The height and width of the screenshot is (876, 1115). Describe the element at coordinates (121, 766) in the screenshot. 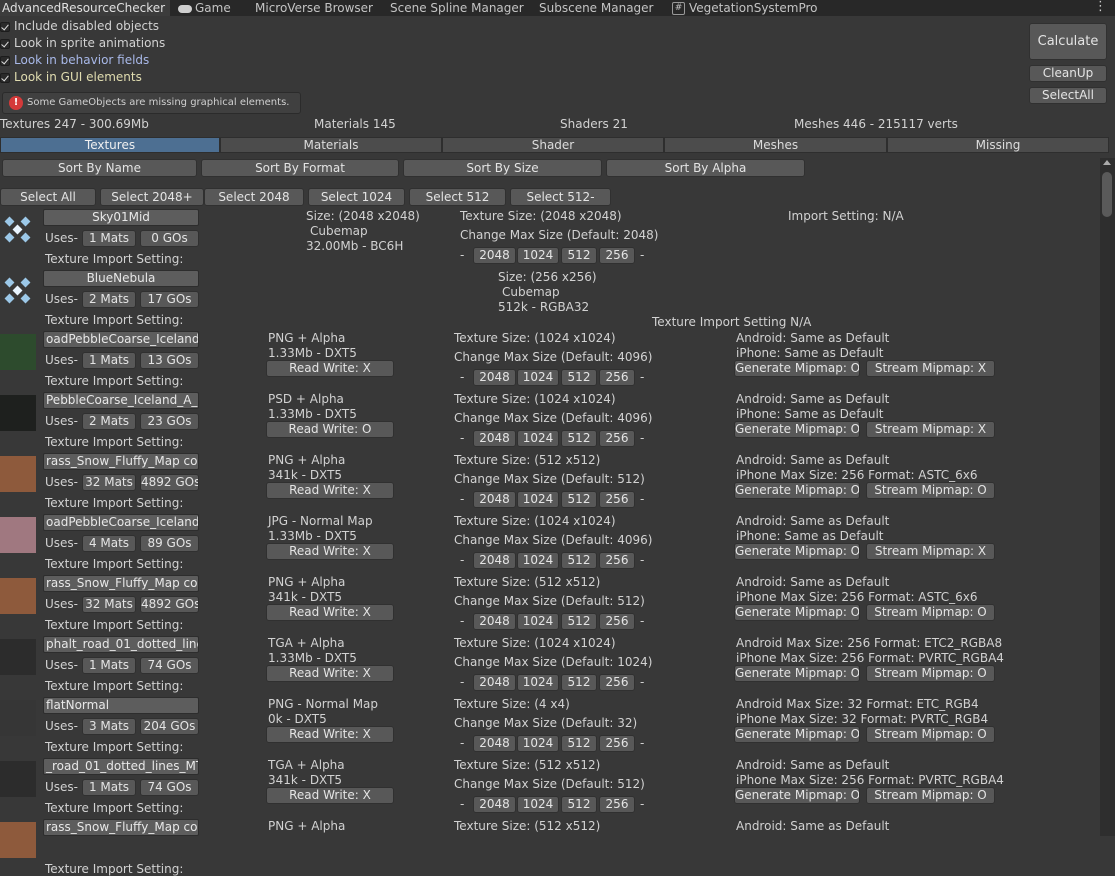

I see `texture-name-field: _road_01_dotted_lines_MT_` at that location.